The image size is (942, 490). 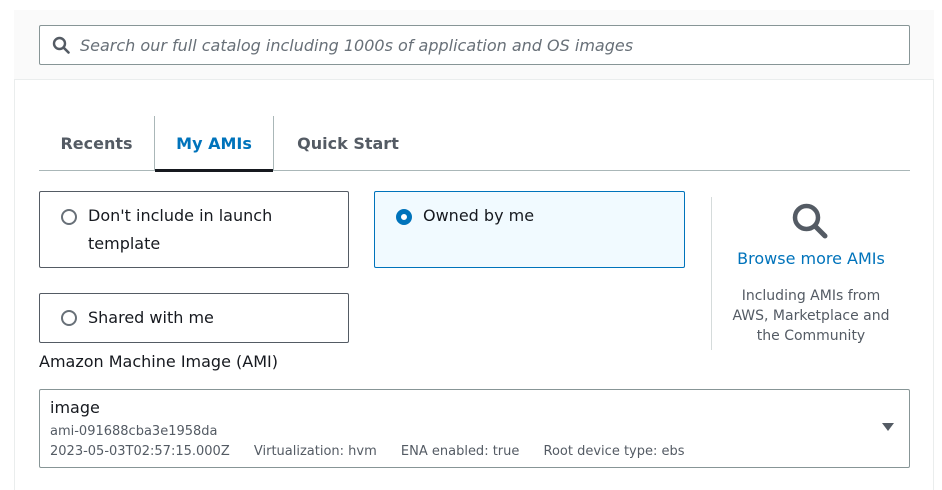 What do you see at coordinates (96, 143) in the screenshot?
I see `tab-recents: Recents` at bounding box center [96, 143].